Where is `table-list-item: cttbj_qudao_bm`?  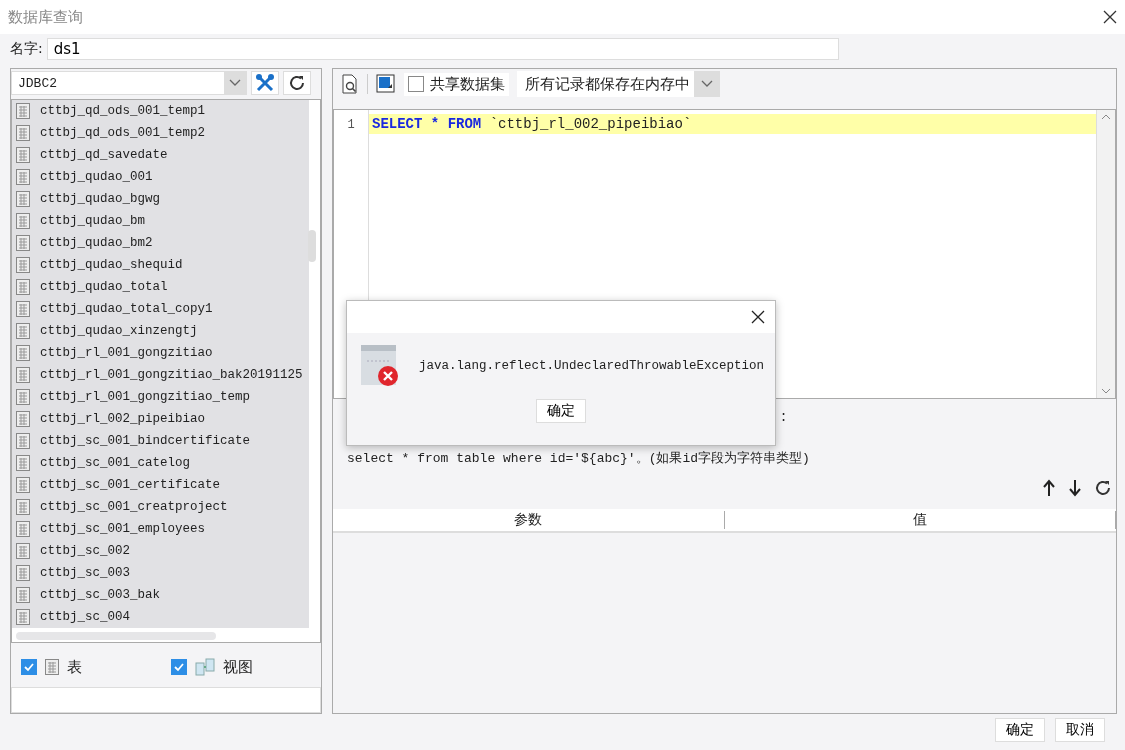
table-list-item: cttbj_qudao_bm is located at coordinates (160, 221).